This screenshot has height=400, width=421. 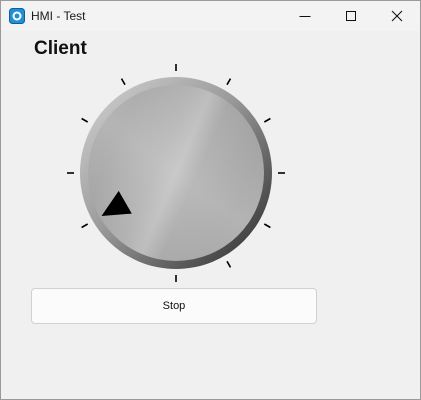 I want to click on minimize-button, so click(x=305, y=16).